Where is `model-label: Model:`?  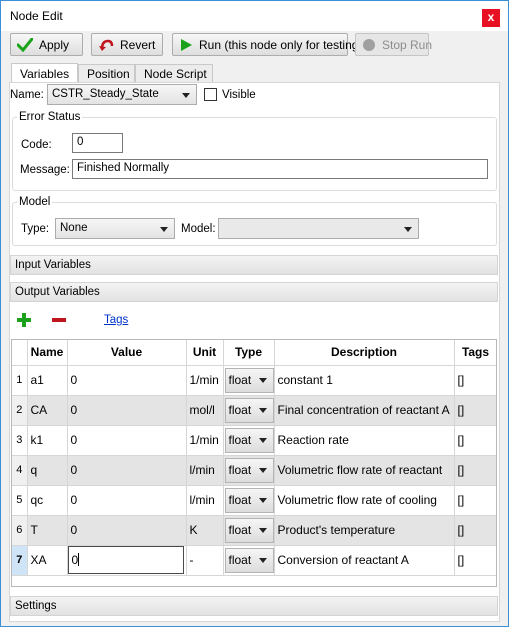 model-label: Model: is located at coordinates (198, 229).